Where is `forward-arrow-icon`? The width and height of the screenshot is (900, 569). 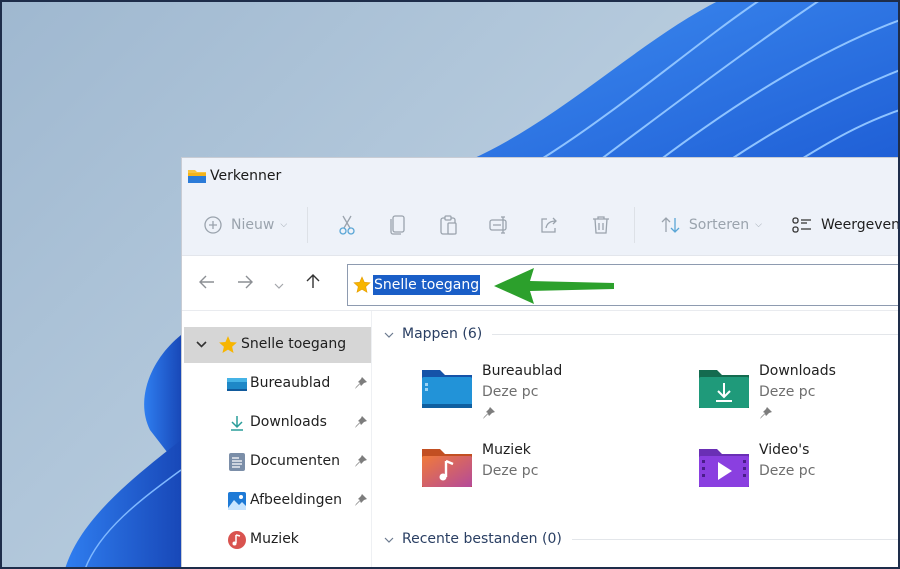
forward-arrow-icon is located at coordinates (245, 283).